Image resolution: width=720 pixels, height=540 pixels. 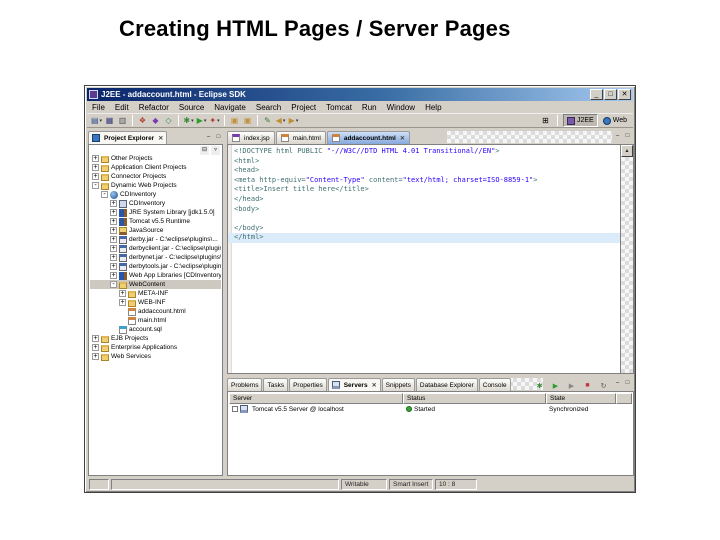 I want to click on tab-servers: Servers ✕, so click(x=354, y=384).